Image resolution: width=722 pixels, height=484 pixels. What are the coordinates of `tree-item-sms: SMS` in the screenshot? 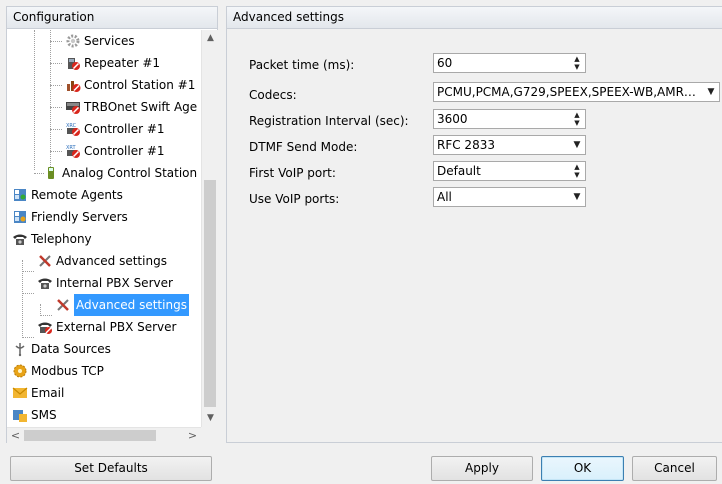 It's located at (34, 415).